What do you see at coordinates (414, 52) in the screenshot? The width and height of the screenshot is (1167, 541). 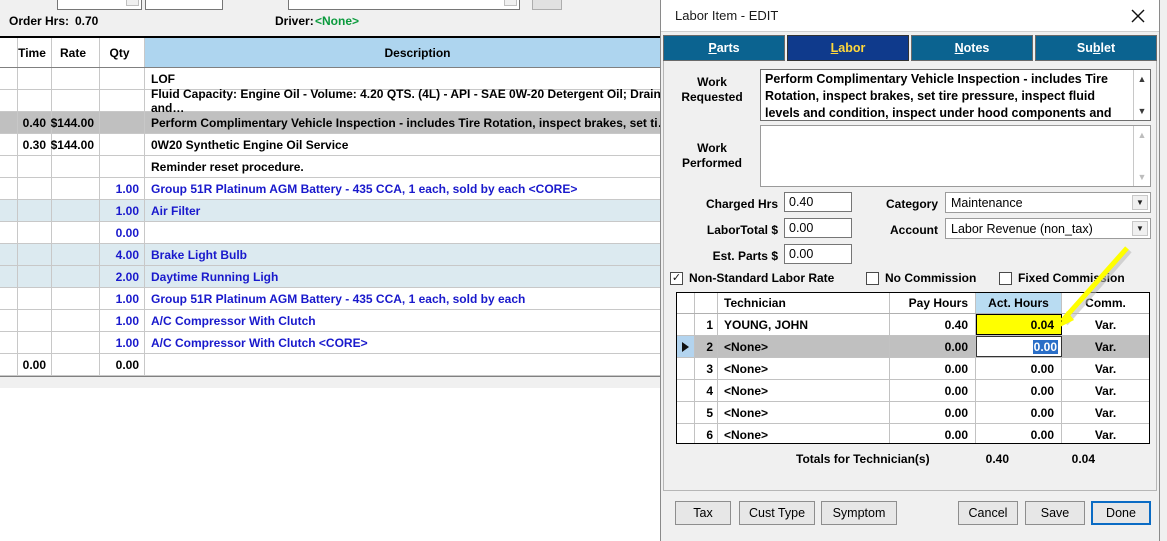 I see `grid-header-description: Description` at bounding box center [414, 52].